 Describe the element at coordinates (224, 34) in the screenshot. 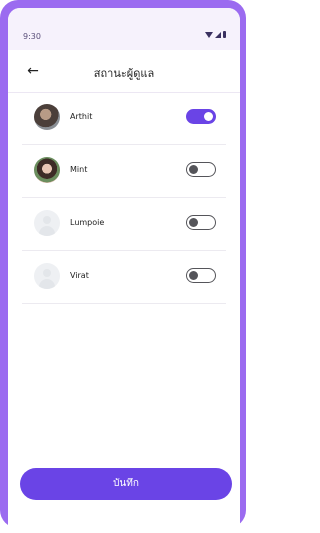

I see `battery-icon` at that location.